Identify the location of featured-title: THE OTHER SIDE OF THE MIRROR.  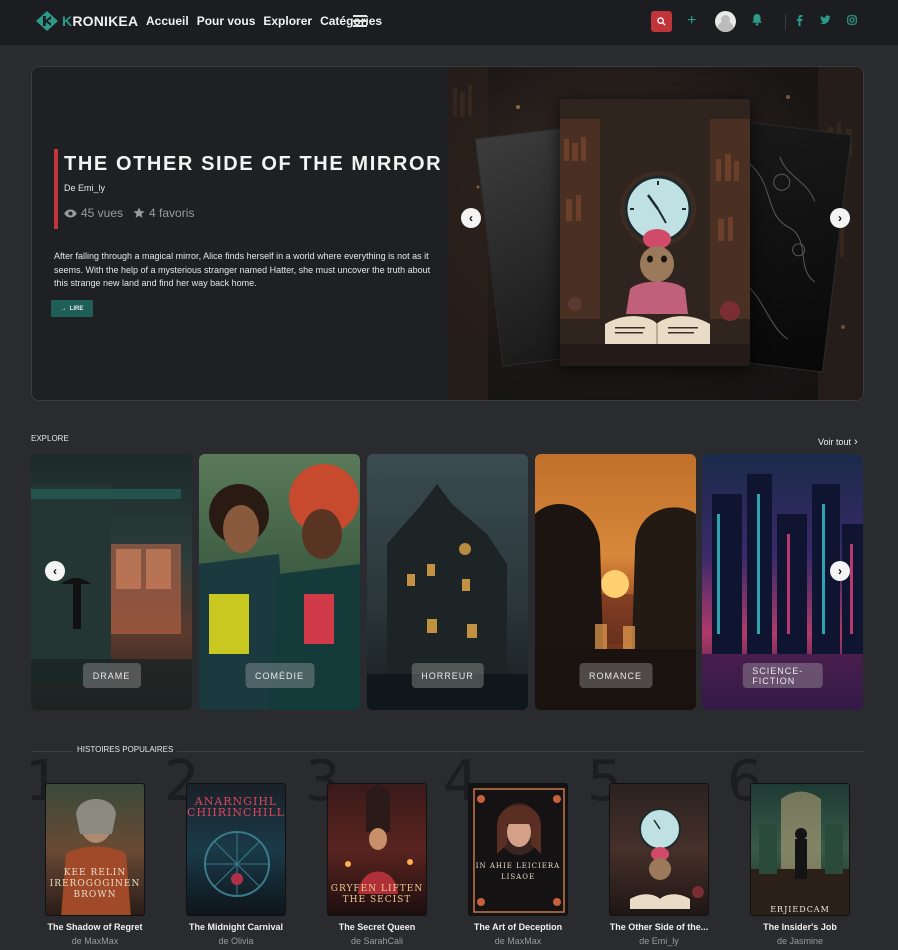
(253, 164).